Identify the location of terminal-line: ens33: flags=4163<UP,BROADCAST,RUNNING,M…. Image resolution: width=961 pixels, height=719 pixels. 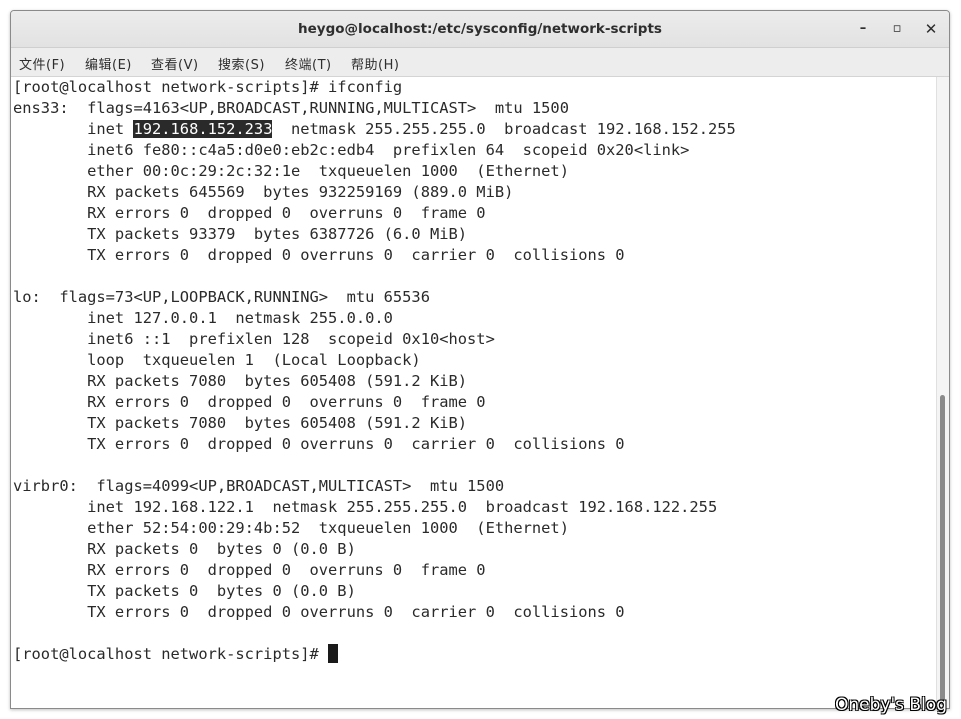
(291, 108).